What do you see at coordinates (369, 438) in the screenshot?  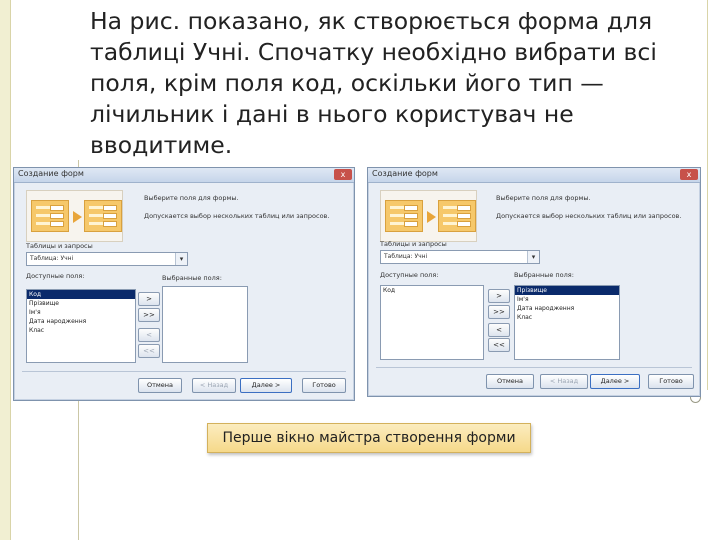 I see `figure-caption: Перше вікно майстра створення форми` at bounding box center [369, 438].